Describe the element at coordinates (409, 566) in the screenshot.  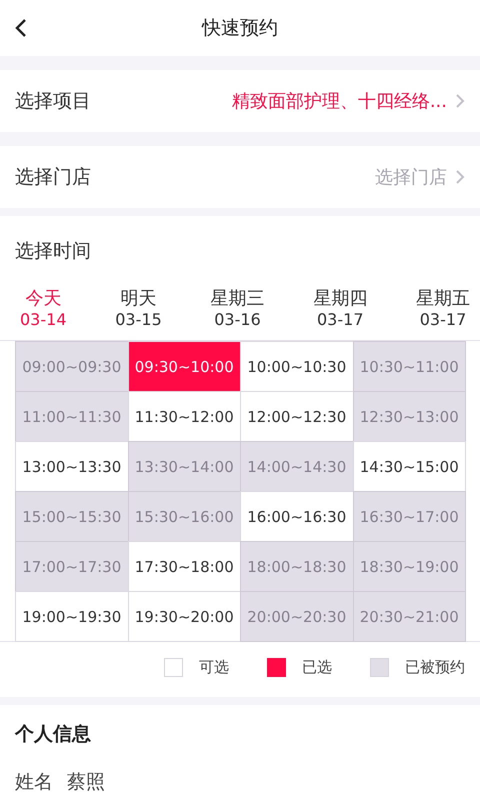
I see `time-slot: 18:30~19:00` at that location.